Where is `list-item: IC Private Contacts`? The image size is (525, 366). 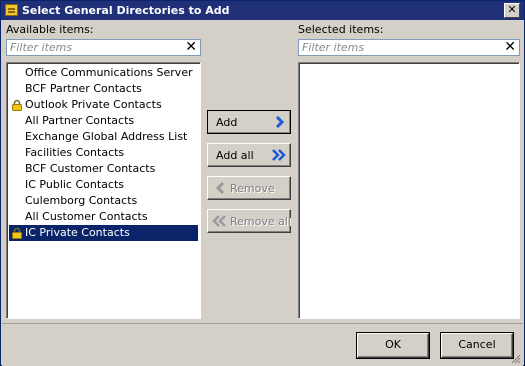
list-item: IC Private Contacts is located at coordinates (103, 233).